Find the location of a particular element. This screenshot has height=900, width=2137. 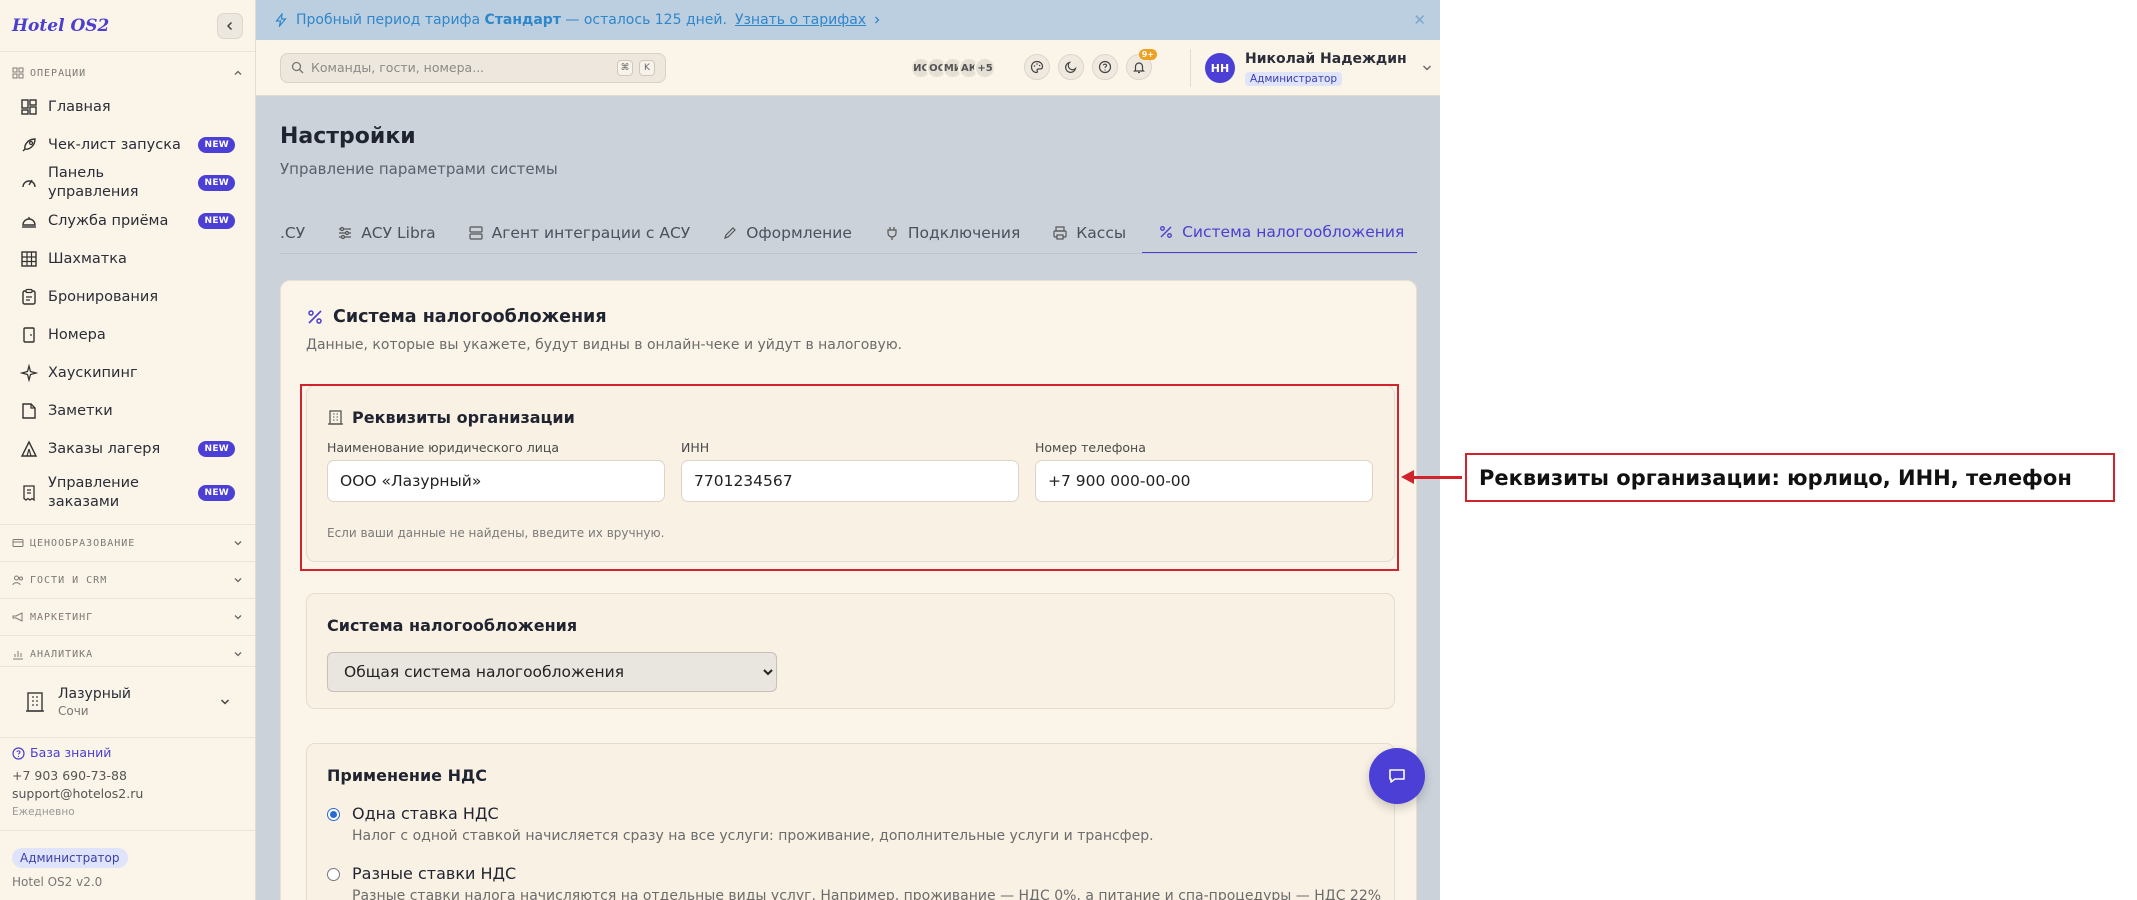

bell-concierge-icon is located at coordinates (29, 222).